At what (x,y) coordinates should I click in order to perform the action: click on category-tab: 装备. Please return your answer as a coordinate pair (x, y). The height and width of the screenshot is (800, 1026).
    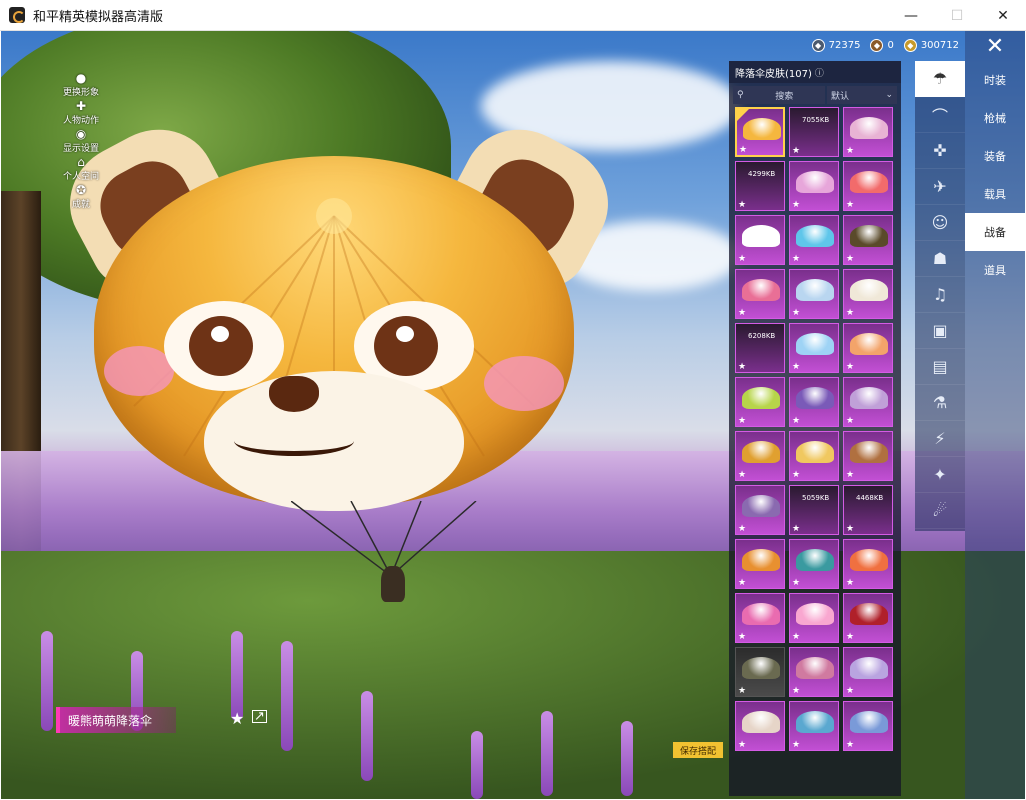
    Looking at the image, I should click on (995, 156).